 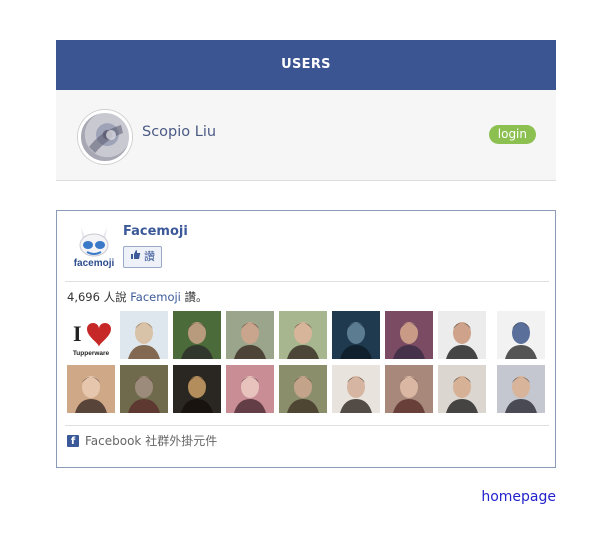 I want to click on friend-avatar: I Tupperware, so click(x=91, y=335).